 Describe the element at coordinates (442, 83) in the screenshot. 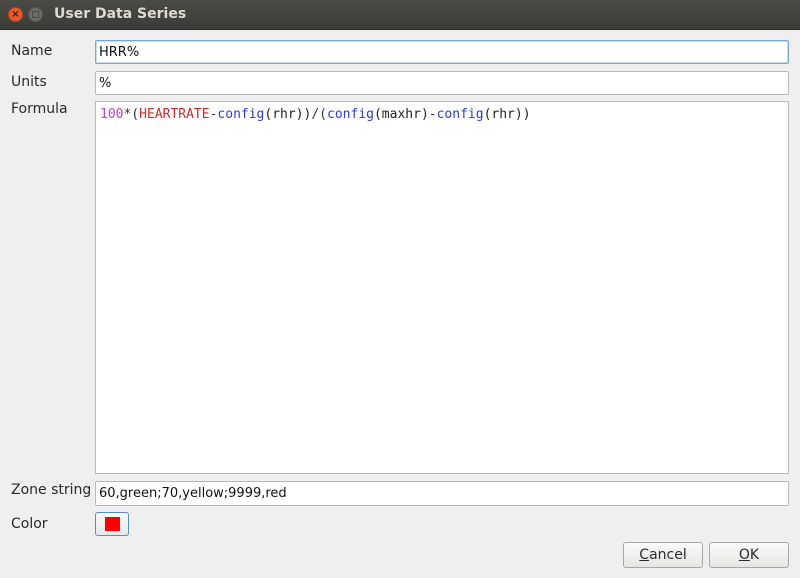

I see `units-input` at that location.